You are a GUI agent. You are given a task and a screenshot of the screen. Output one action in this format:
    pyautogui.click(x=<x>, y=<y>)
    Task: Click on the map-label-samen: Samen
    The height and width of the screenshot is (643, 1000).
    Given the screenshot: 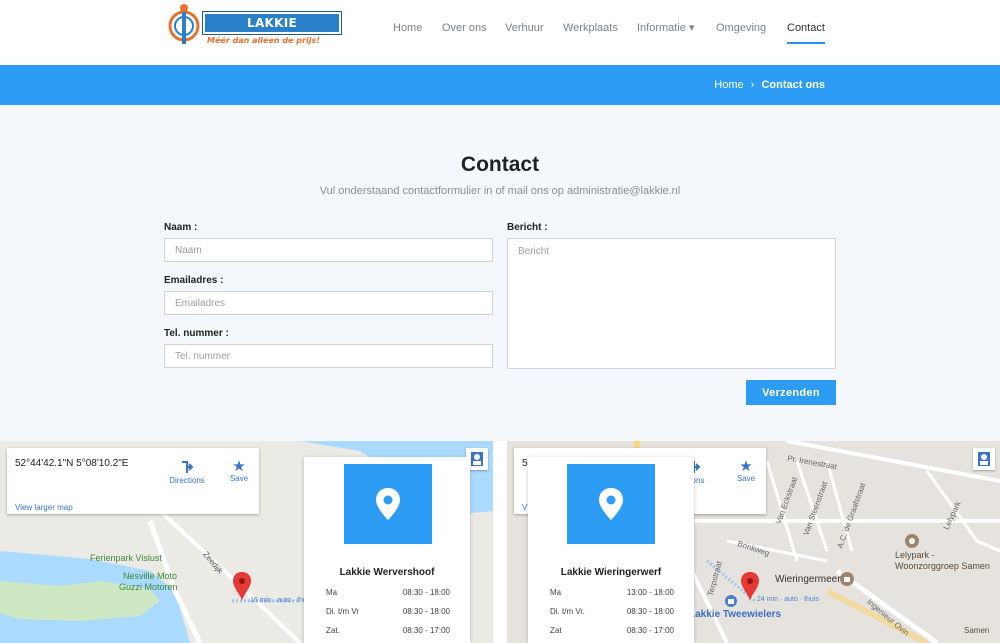 What is the action you would take?
    pyautogui.click(x=977, y=630)
    